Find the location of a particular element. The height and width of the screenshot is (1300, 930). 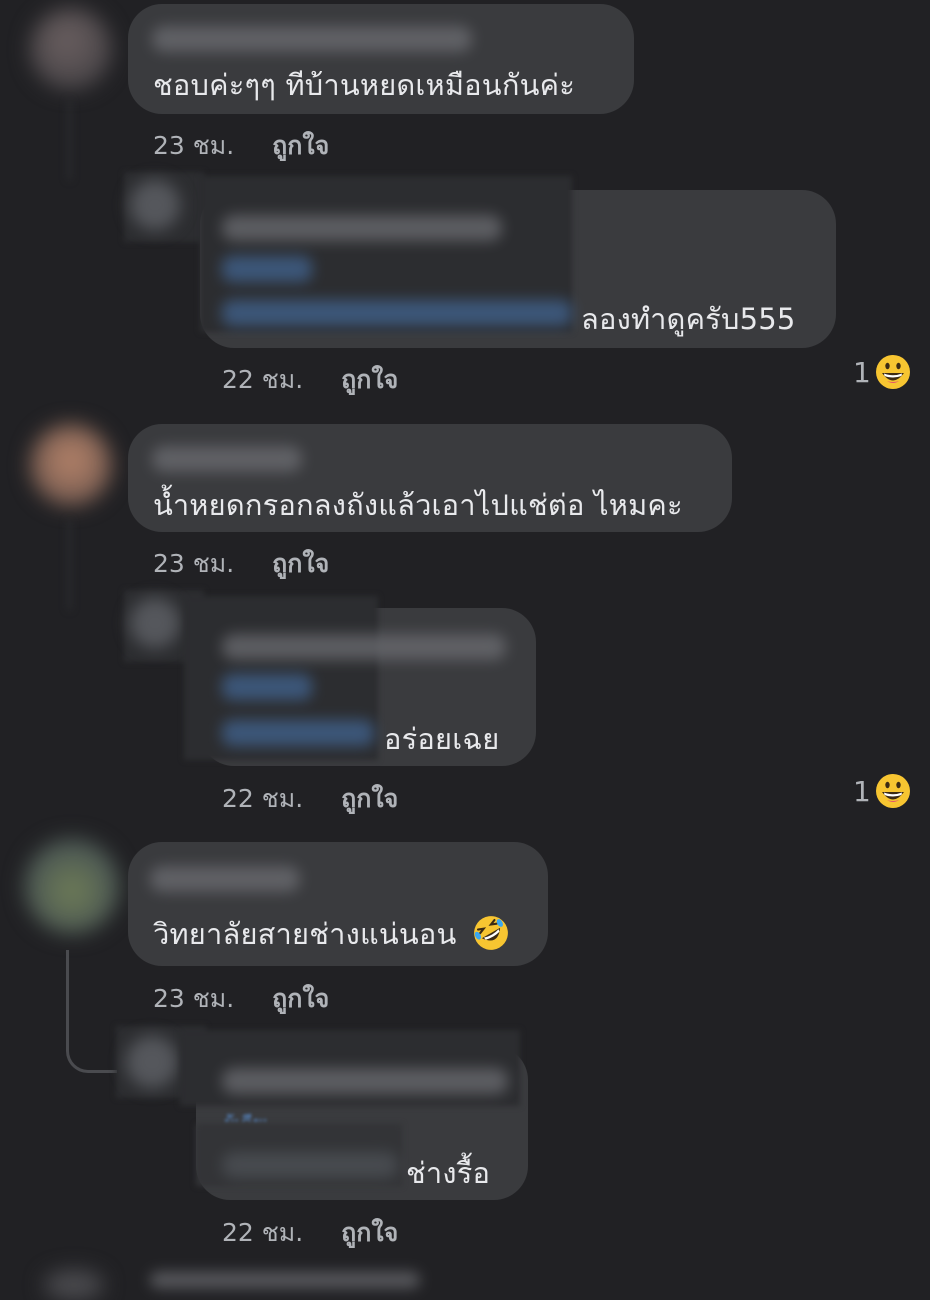

comment-text: วิทยาลัยสายช่างแน่นอน is located at coordinates (331, 934).